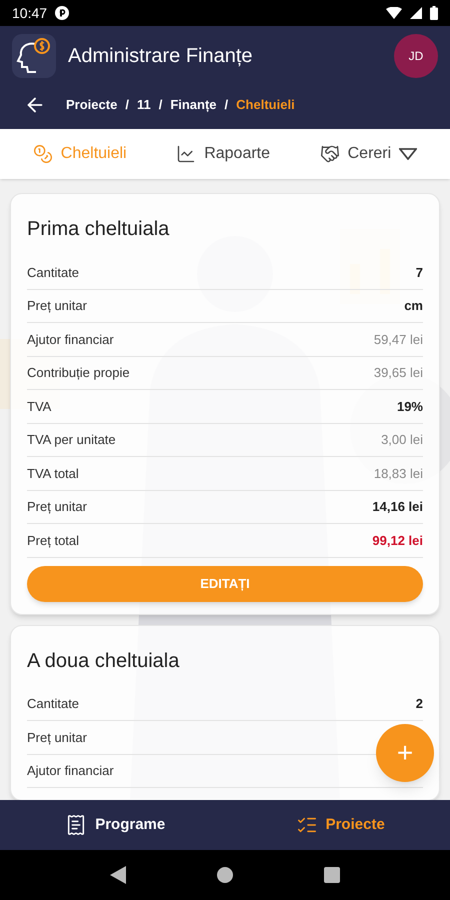  I want to click on row-value: cm, so click(413, 306).